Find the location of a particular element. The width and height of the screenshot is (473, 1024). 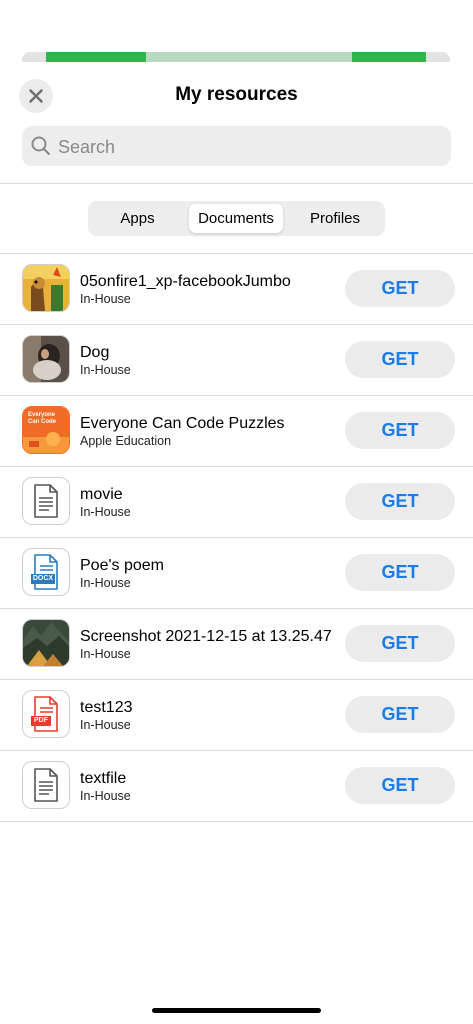

list-item: Dog In-House GET is located at coordinates (236, 360).